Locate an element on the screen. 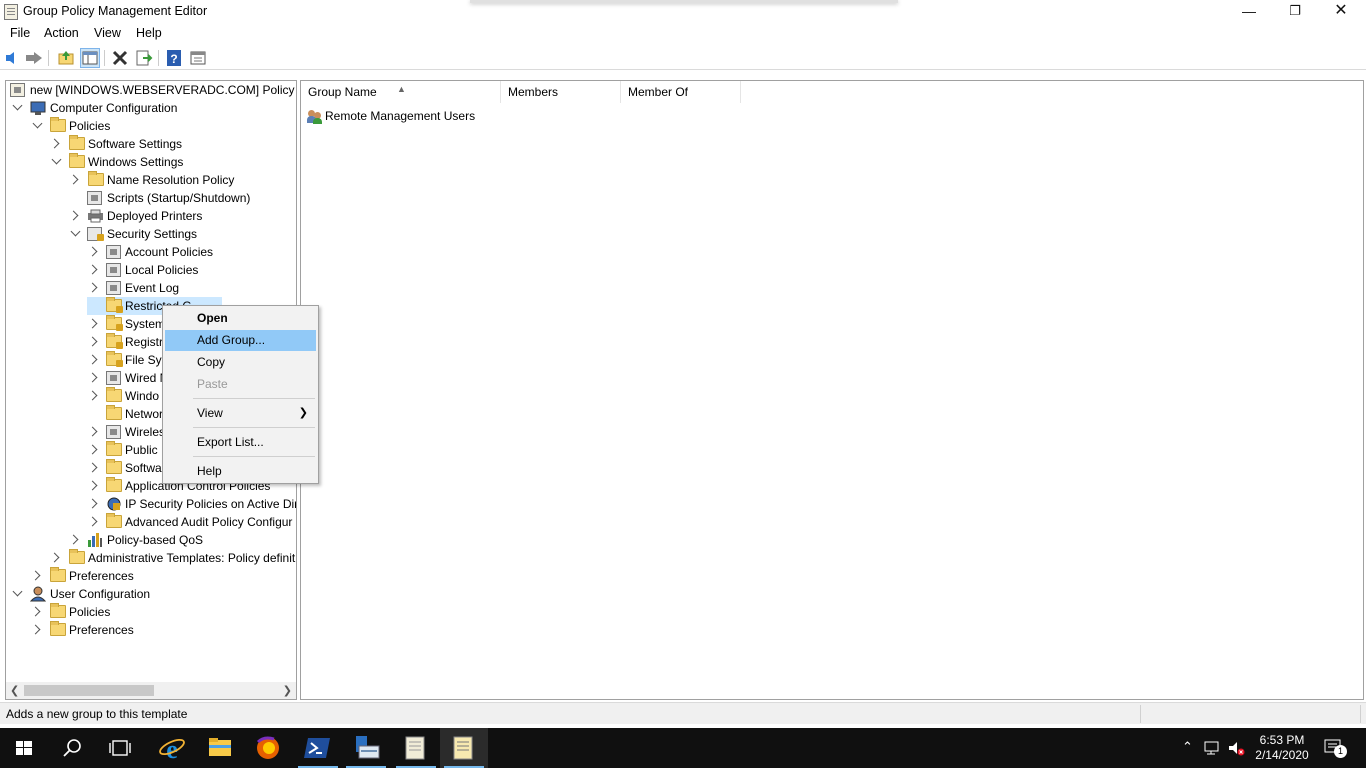 The width and height of the screenshot is (1366, 771). menu-item-view: View ❯ is located at coordinates (240, 413).